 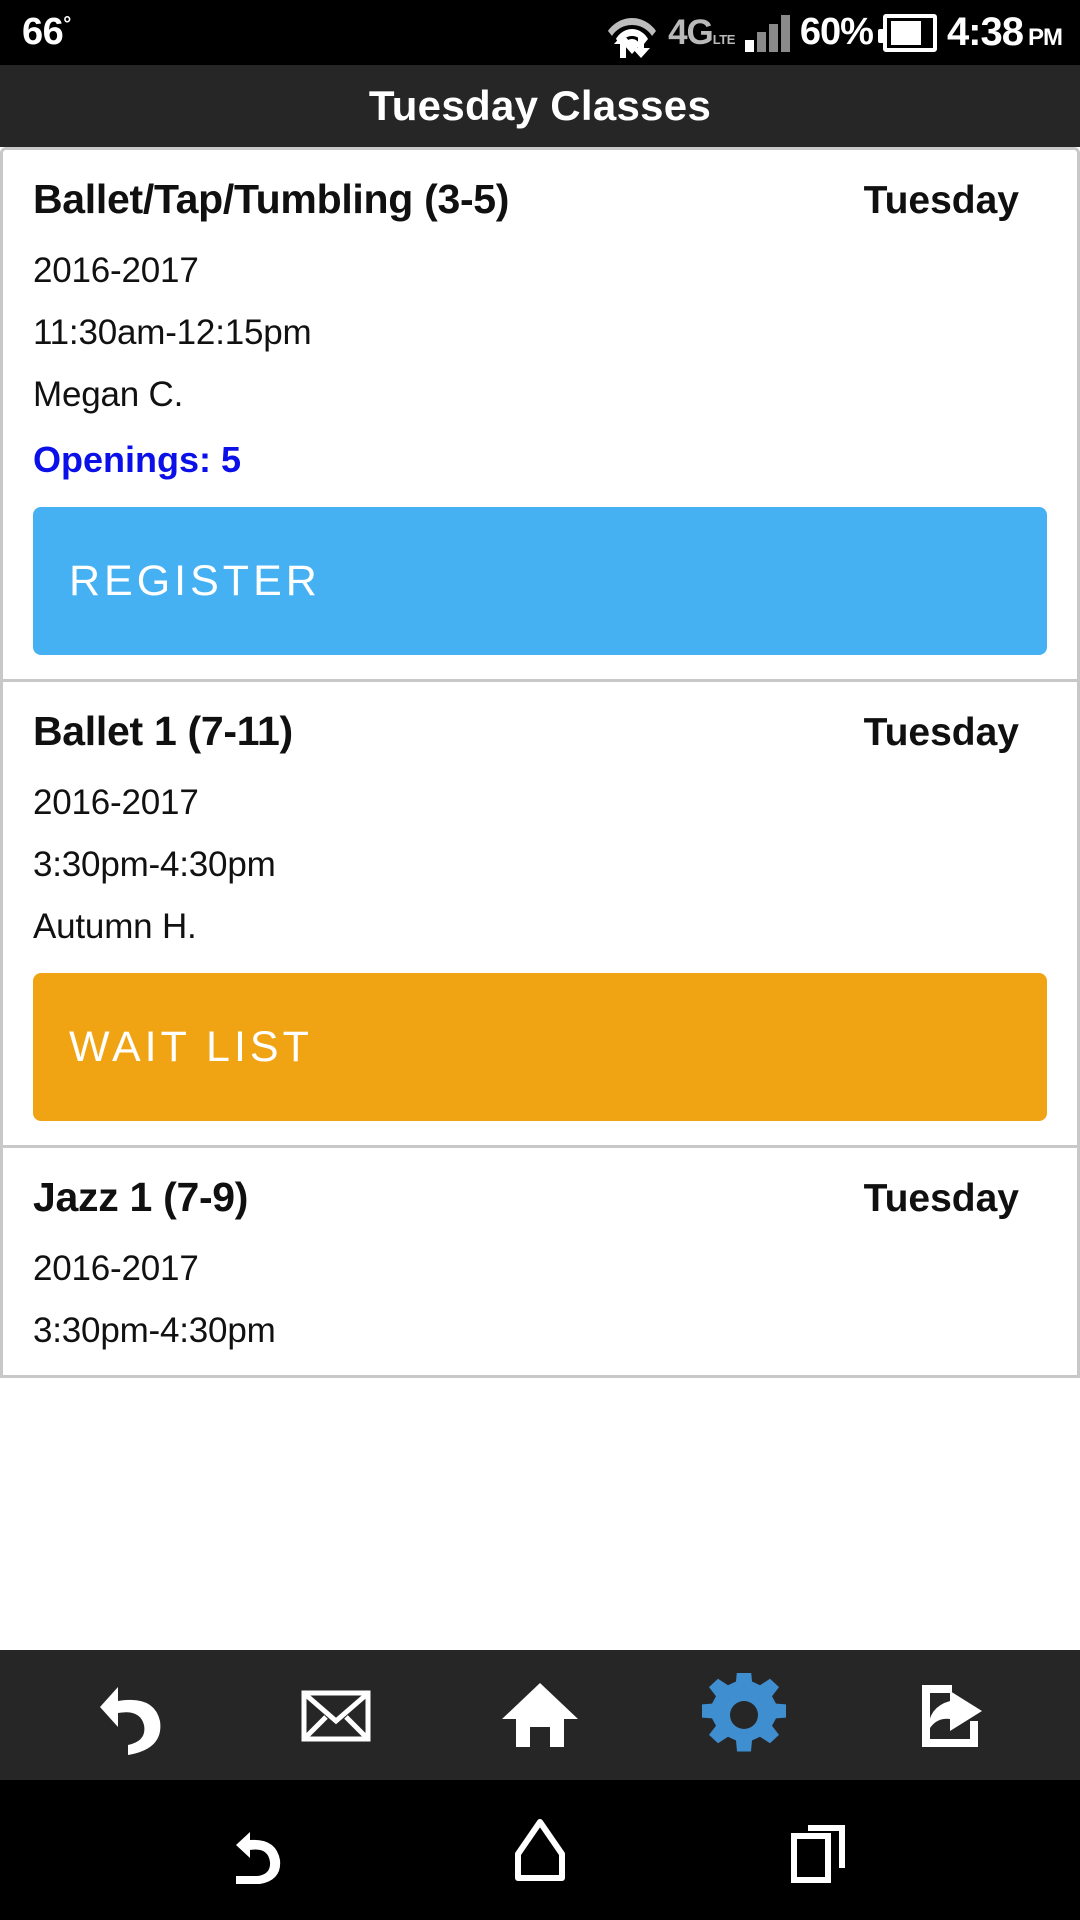 I want to click on android-home-icon, so click(x=540, y=1850).